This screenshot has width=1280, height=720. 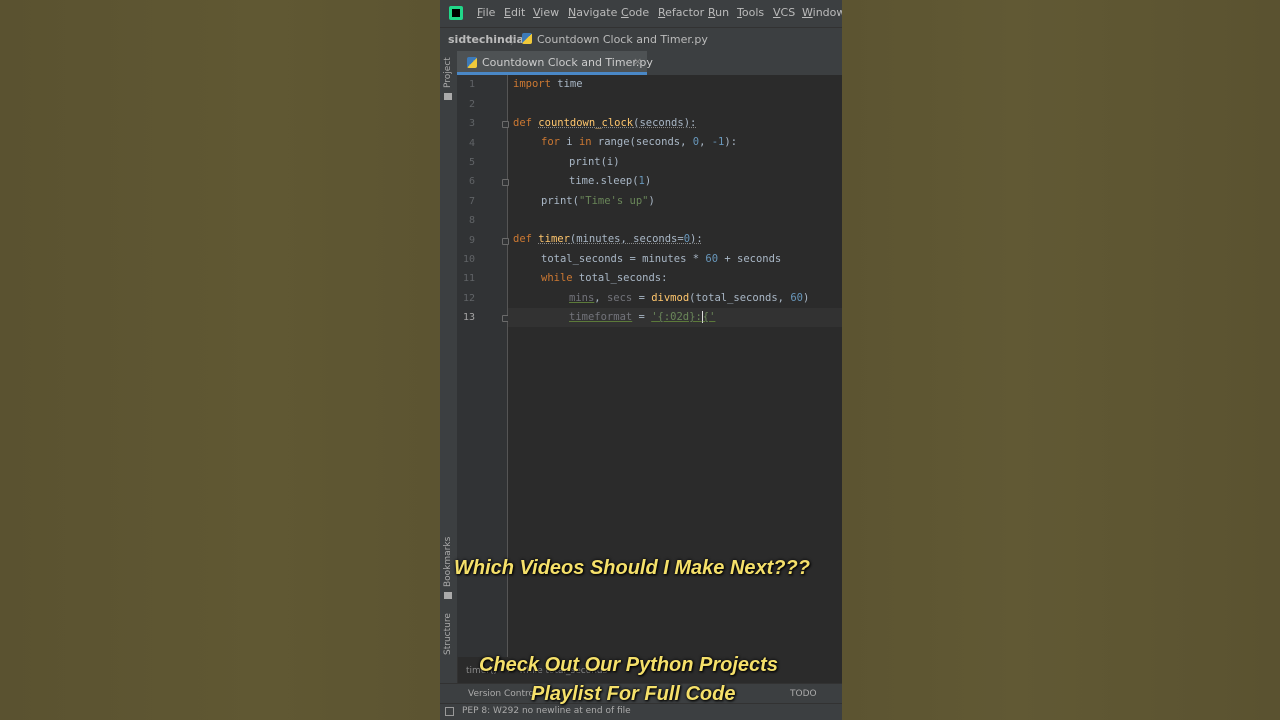 What do you see at coordinates (468, 278) in the screenshot?
I see `line-number: 11` at bounding box center [468, 278].